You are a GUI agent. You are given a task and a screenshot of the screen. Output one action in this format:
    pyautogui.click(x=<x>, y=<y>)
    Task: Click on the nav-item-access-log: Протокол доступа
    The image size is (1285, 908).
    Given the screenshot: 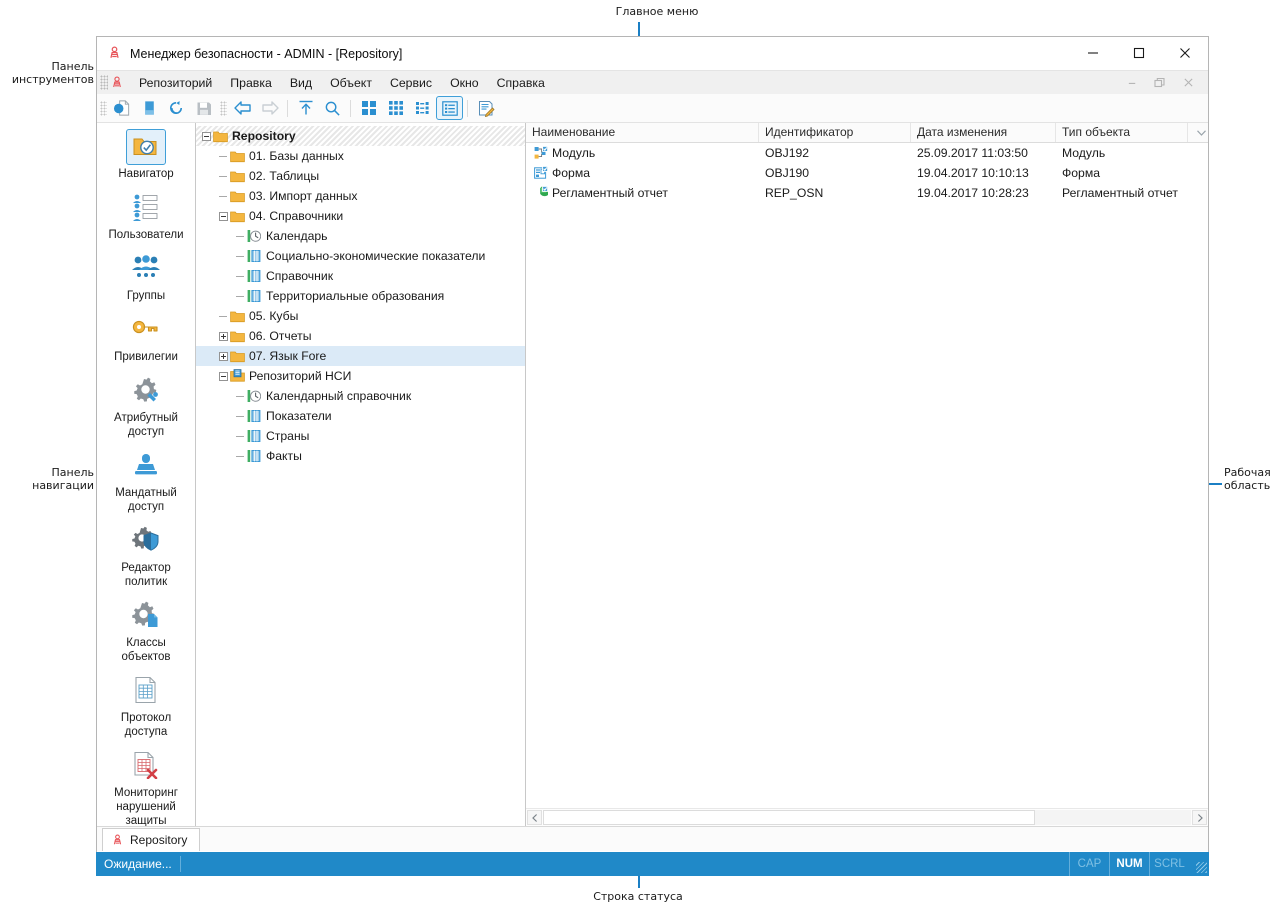 What is the action you would take?
    pyautogui.click(x=146, y=705)
    